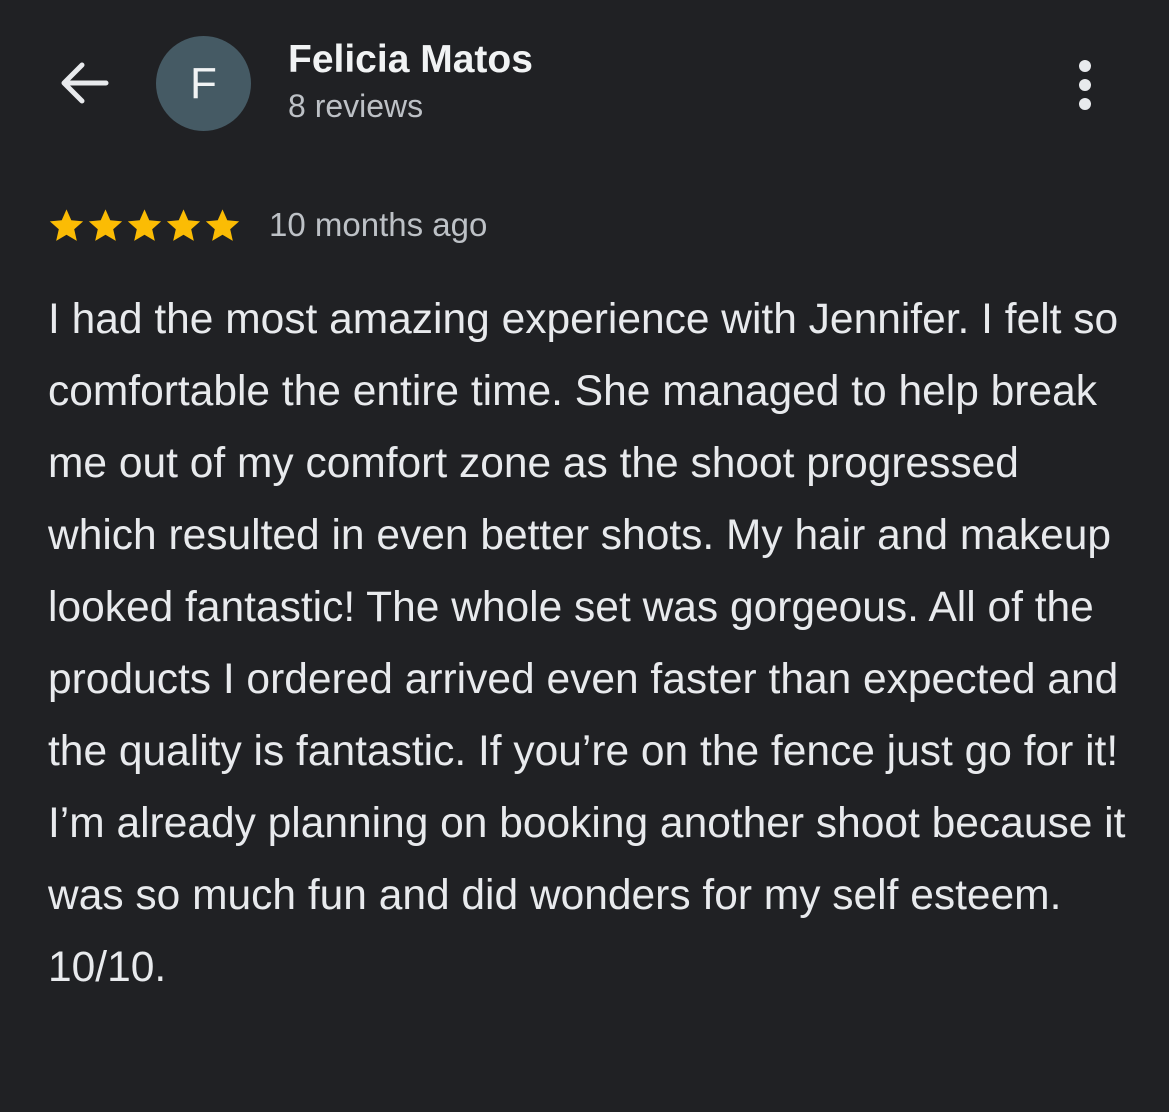  What do you see at coordinates (410, 60) in the screenshot?
I see `reviewer-name: Felicia Matos` at bounding box center [410, 60].